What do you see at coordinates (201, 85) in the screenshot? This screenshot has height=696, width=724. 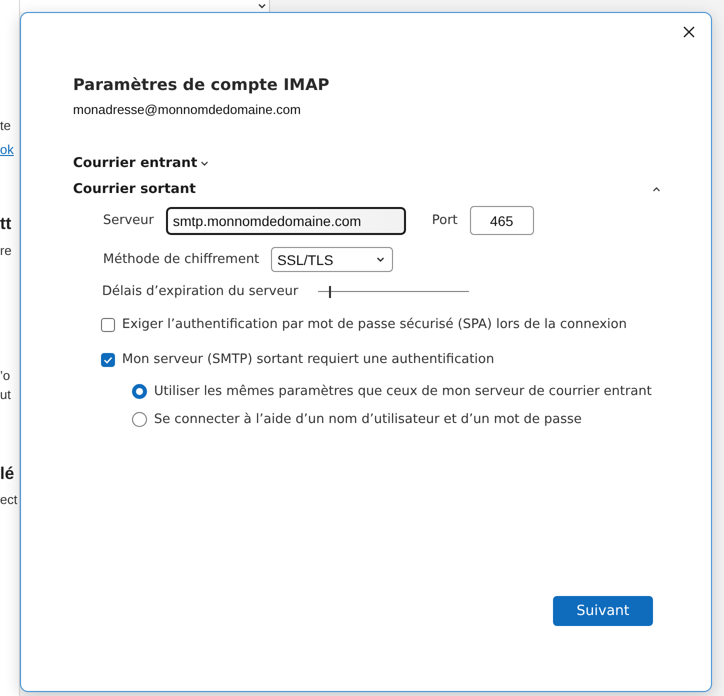 I see `dialog-title: Paramètres de compte IMAP` at bounding box center [201, 85].